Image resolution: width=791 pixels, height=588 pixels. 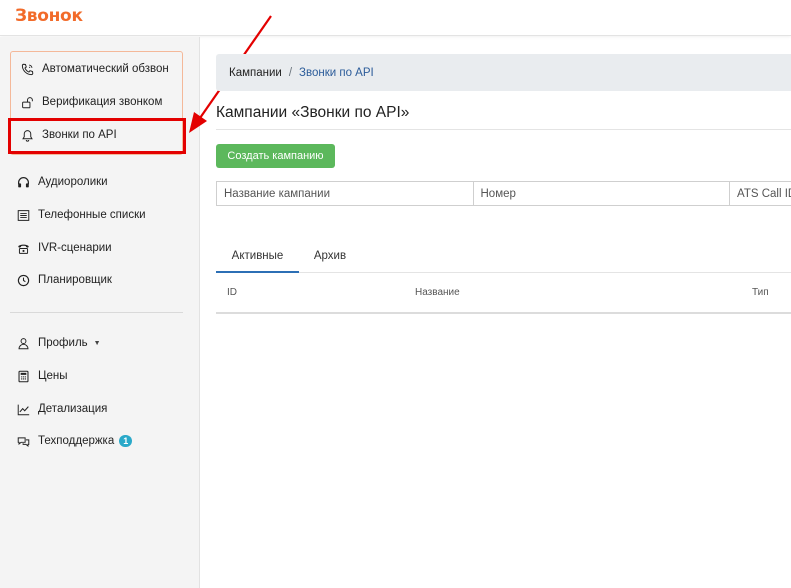 I want to click on sidebar-item-scheduler: Планировщик, so click(x=64, y=280).